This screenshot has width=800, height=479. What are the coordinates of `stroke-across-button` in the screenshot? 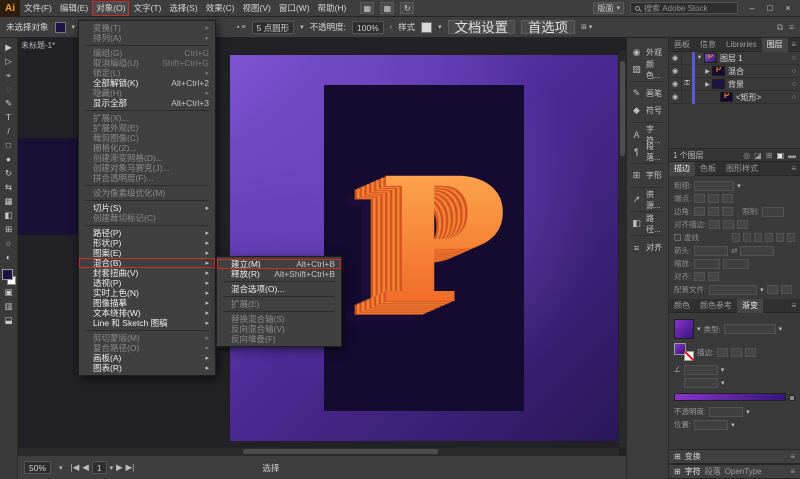 It's located at (751, 352).